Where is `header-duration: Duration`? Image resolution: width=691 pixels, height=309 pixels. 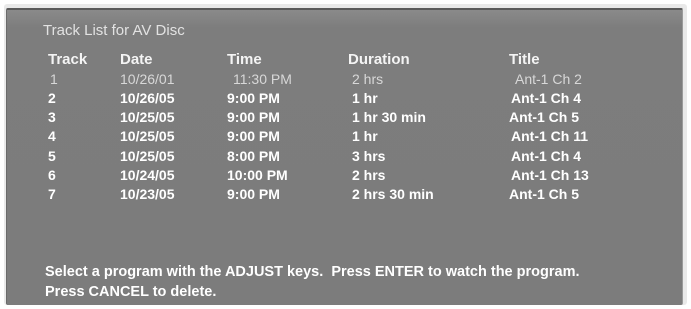 header-duration: Duration is located at coordinates (379, 59).